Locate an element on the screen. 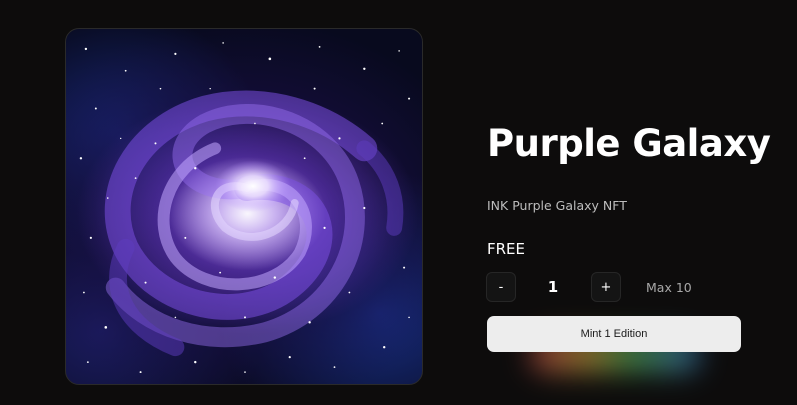  quantity-value: 1 is located at coordinates (553, 287).